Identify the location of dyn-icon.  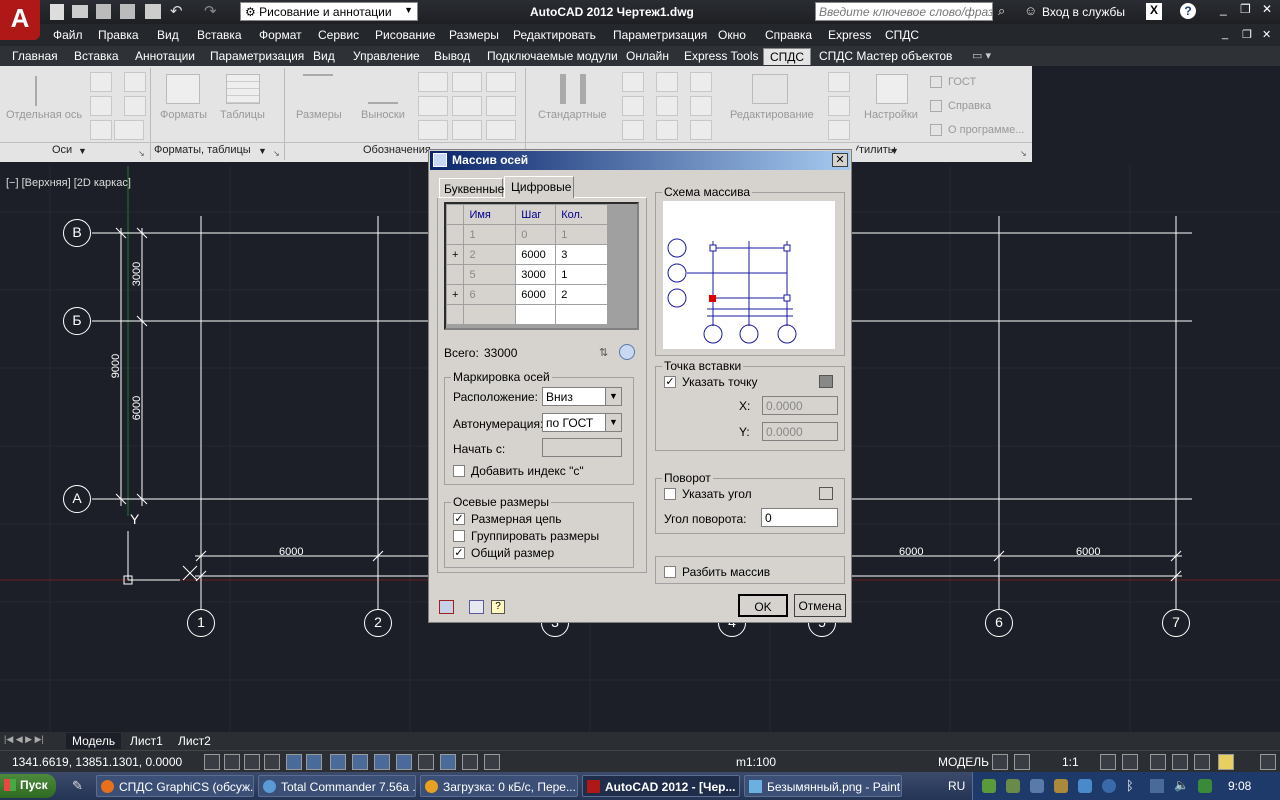
(404, 762).